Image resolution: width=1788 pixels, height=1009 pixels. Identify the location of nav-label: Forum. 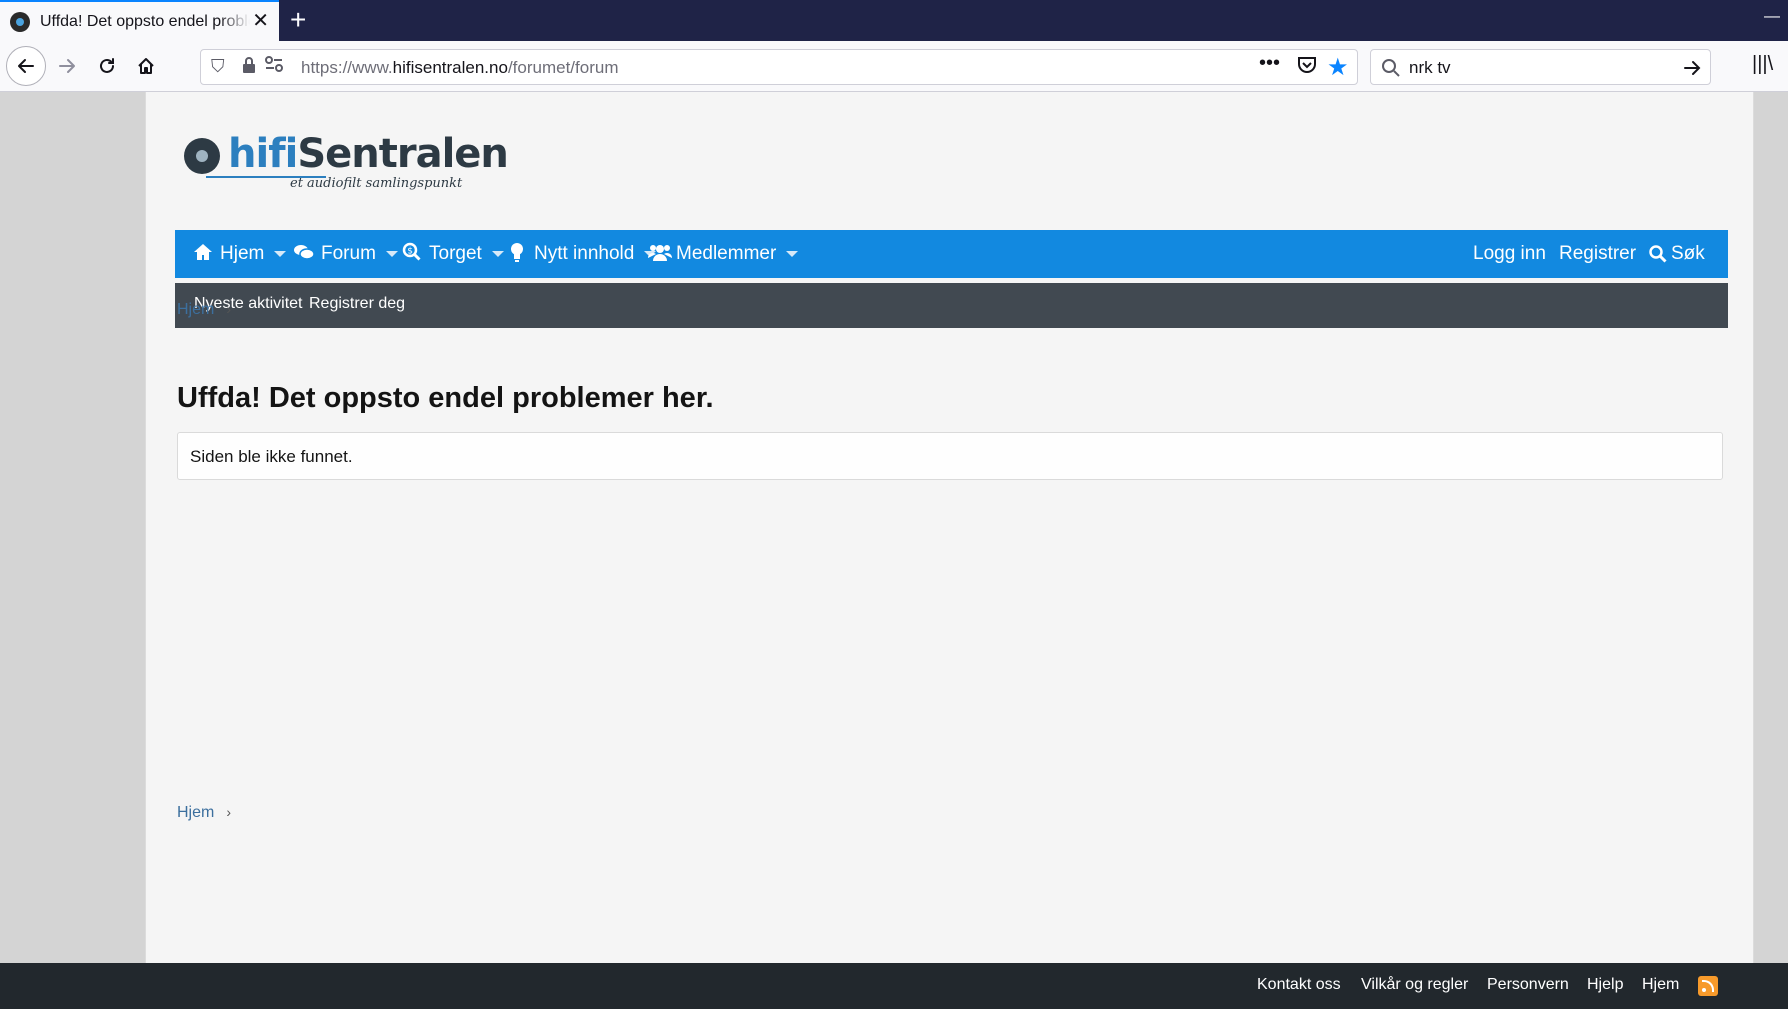
(348, 253).